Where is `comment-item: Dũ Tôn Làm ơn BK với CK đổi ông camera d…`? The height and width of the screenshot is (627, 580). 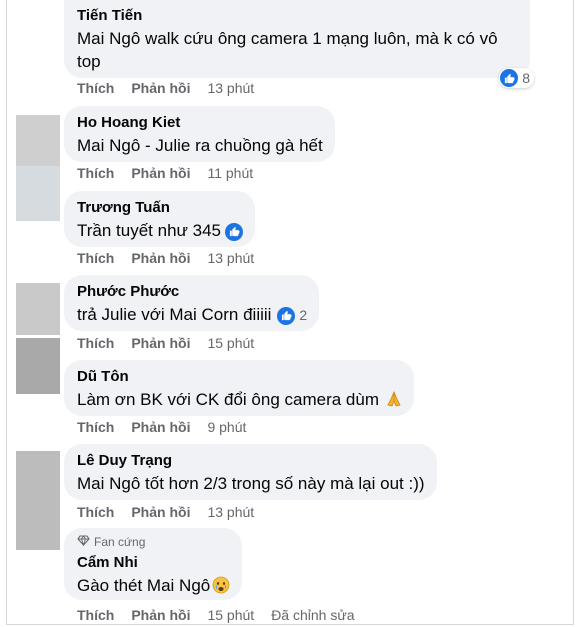
comment-item: Dũ Tôn Làm ơn BK với CK đổi ông camera d… is located at coordinates (239, 397).